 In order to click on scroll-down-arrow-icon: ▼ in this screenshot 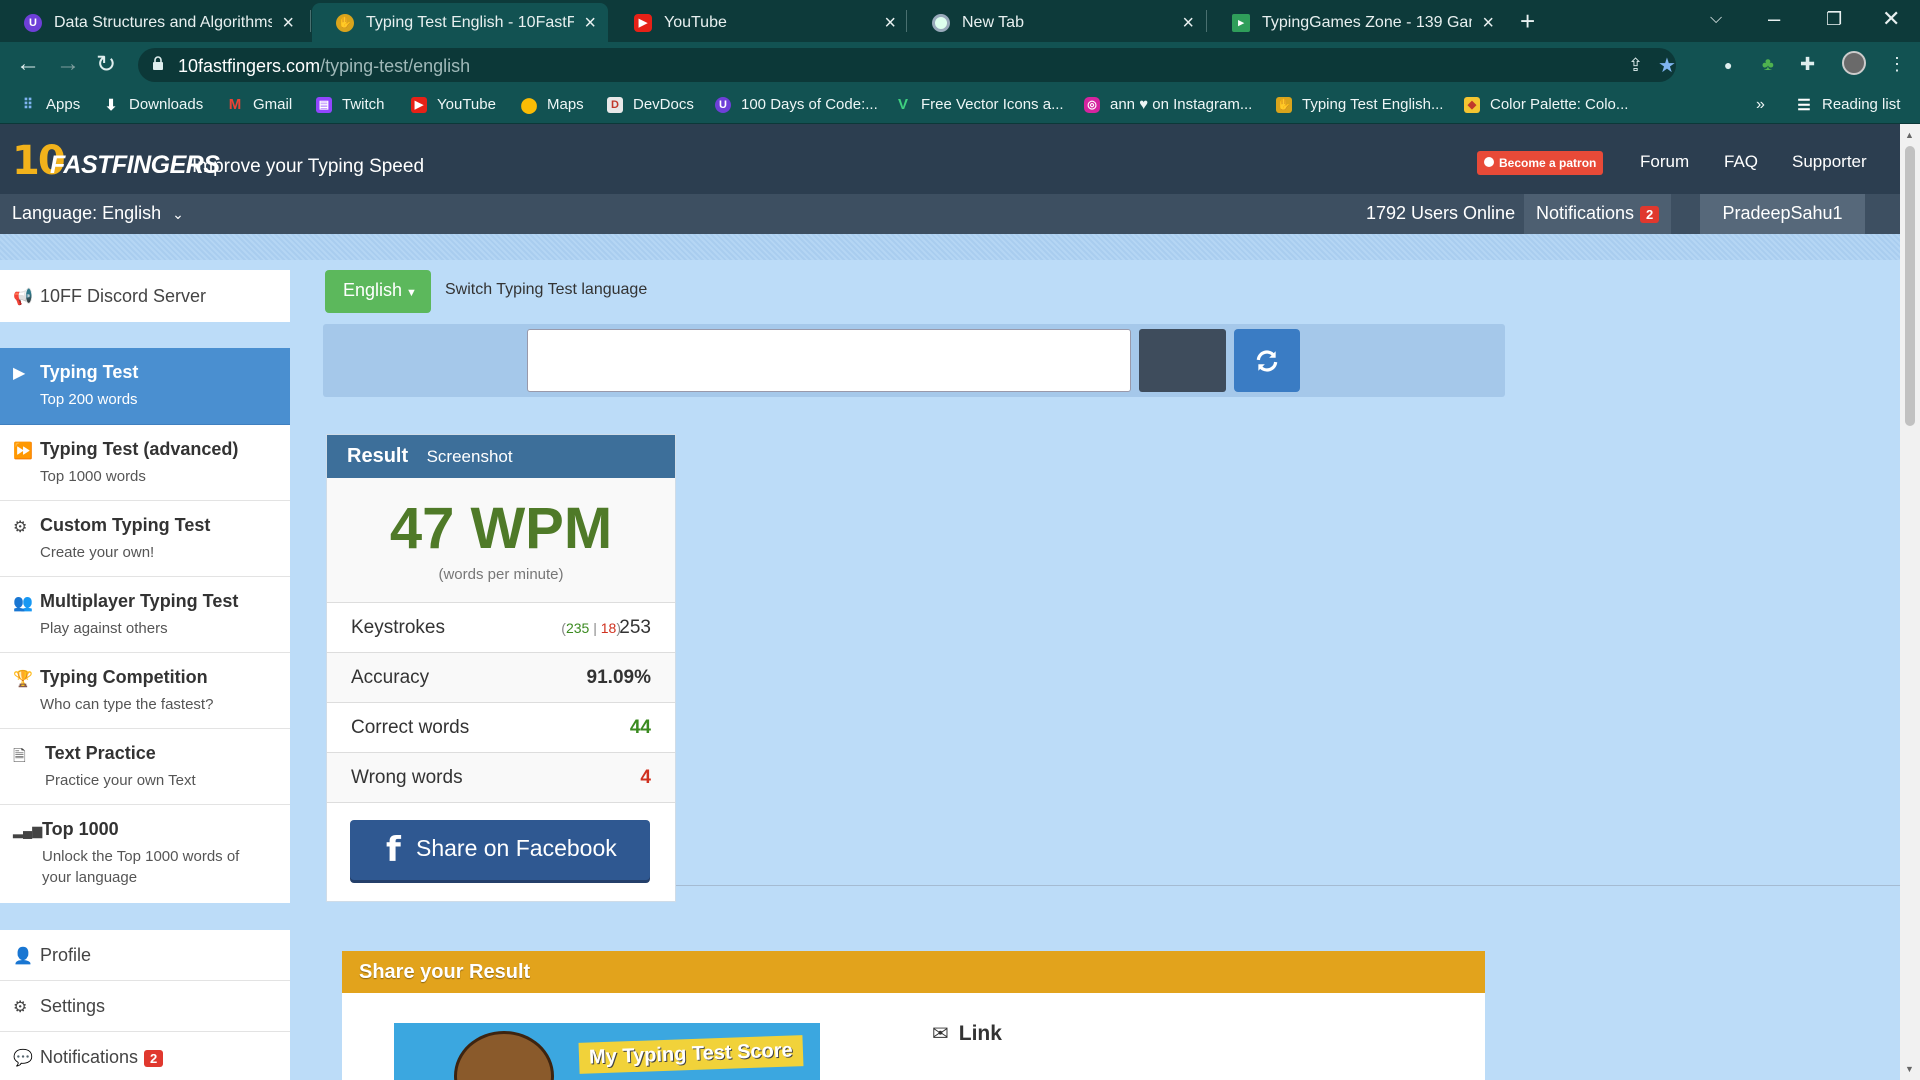, I will do `click(1909, 1069)`.